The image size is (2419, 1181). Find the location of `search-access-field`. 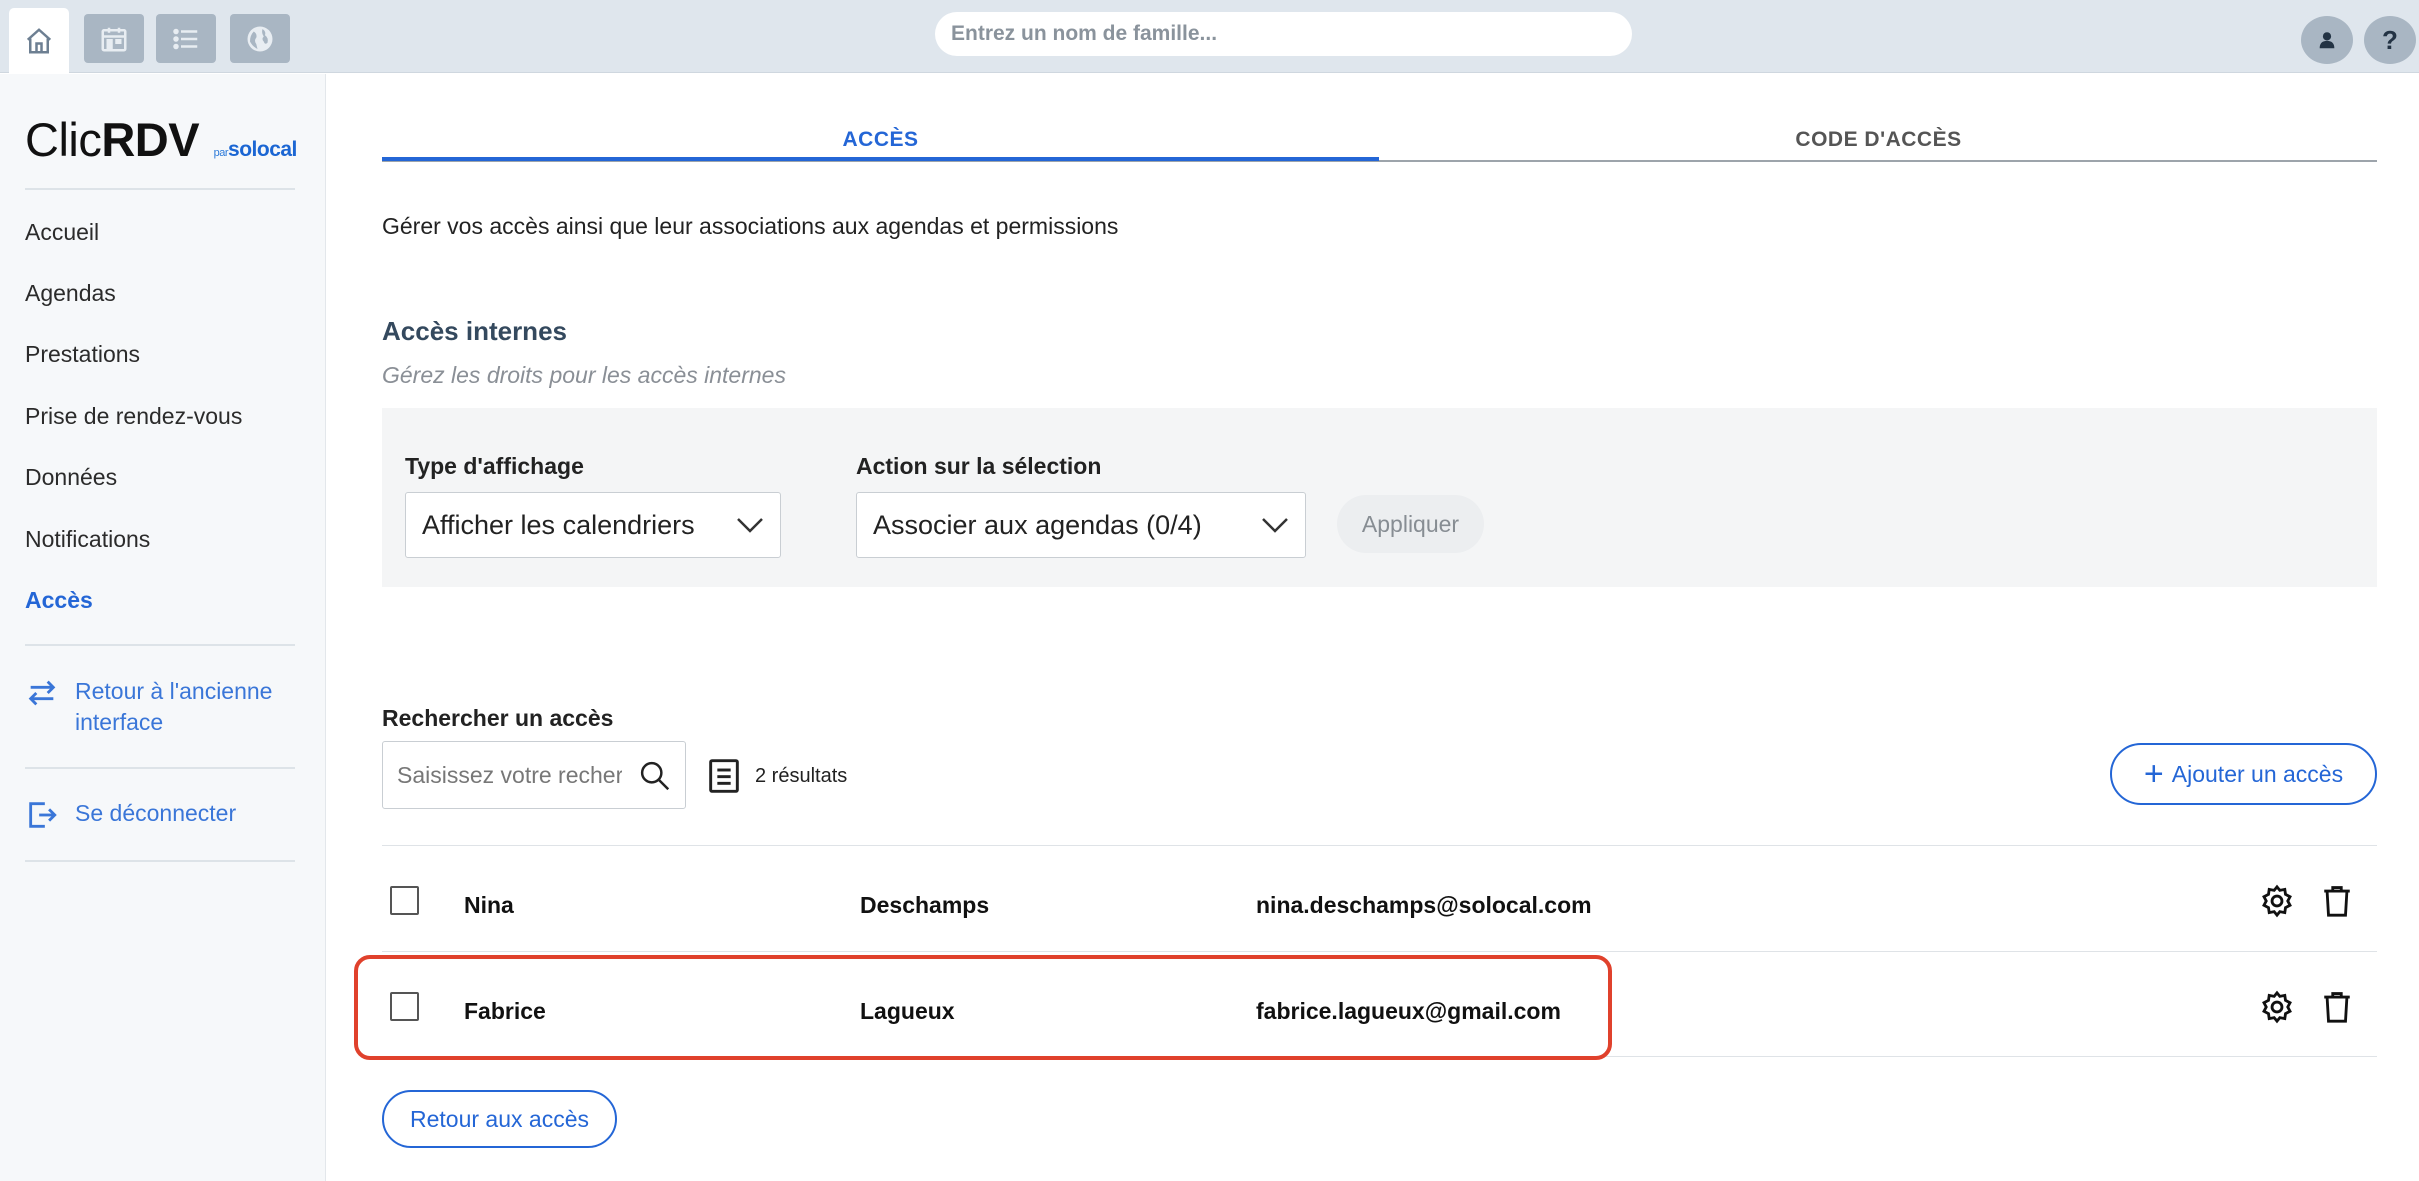

search-access-field is located at coordinates (534, 775).